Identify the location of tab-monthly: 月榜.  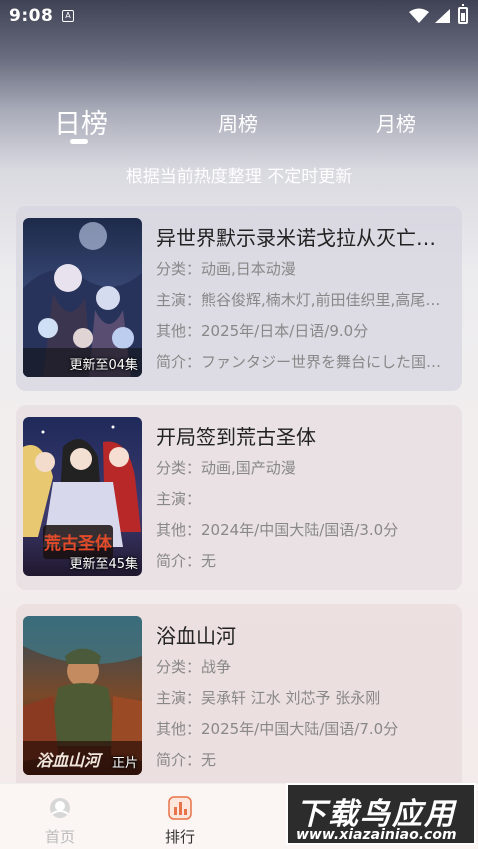
(396, 122).